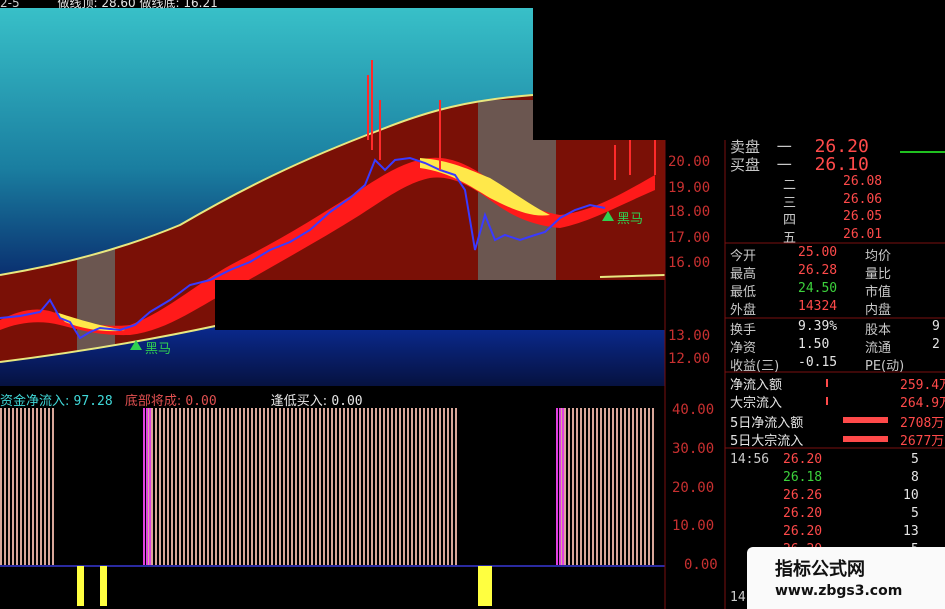 The height and width of the screenshot is (609, 945). I want to click on stat-value: 26.28, so click(818, 270).